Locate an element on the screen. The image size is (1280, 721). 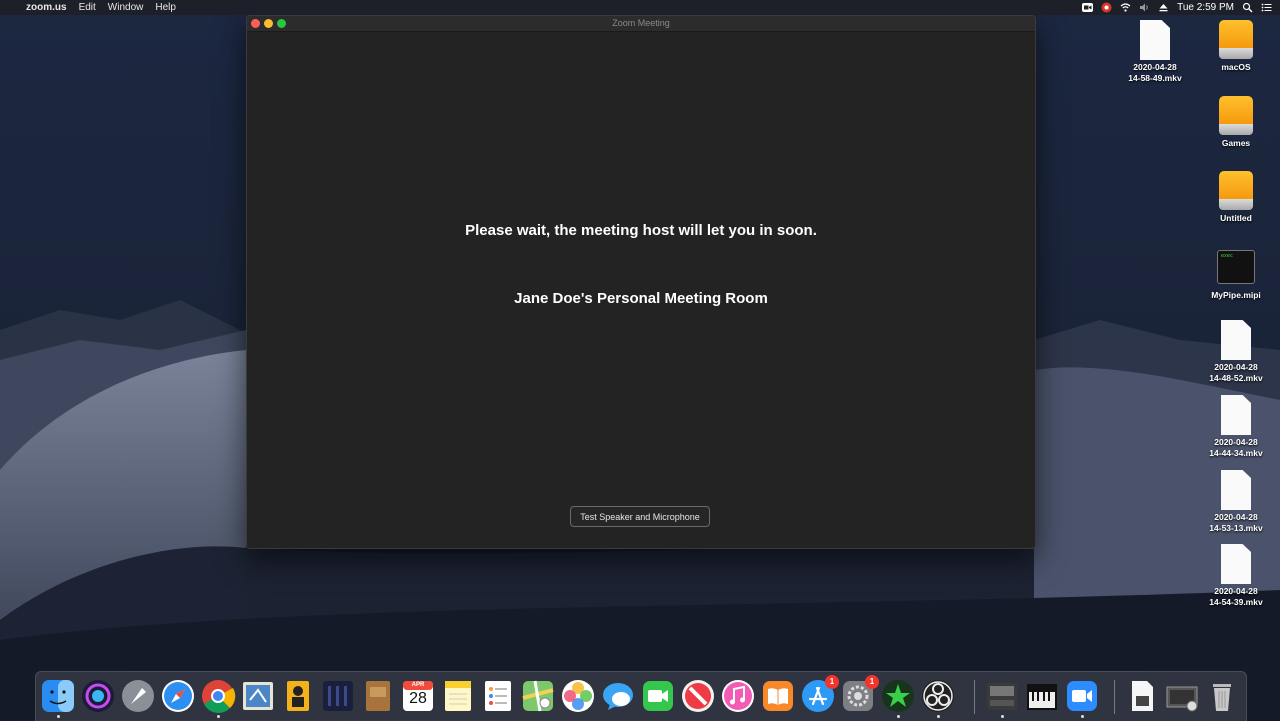
status-area: Tue 2:59 PM is located at coordinates (1177, 7).